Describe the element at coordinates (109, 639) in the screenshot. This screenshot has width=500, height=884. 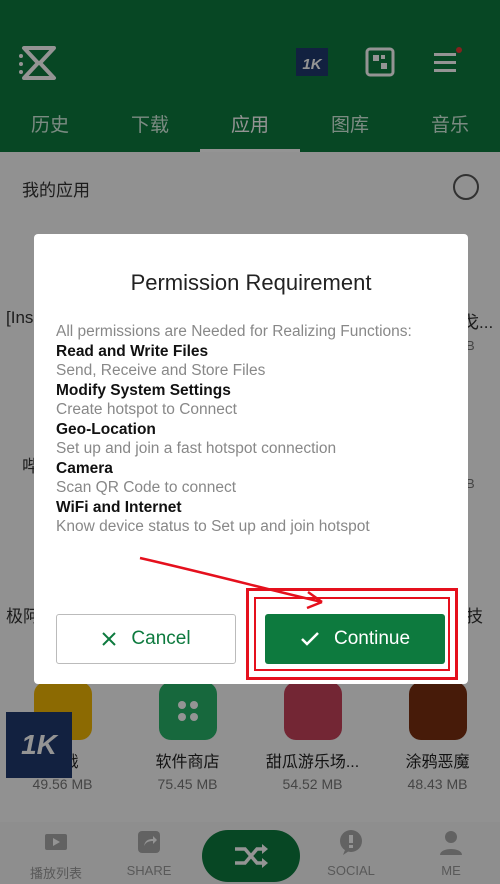
I see `close-icon` at that location.